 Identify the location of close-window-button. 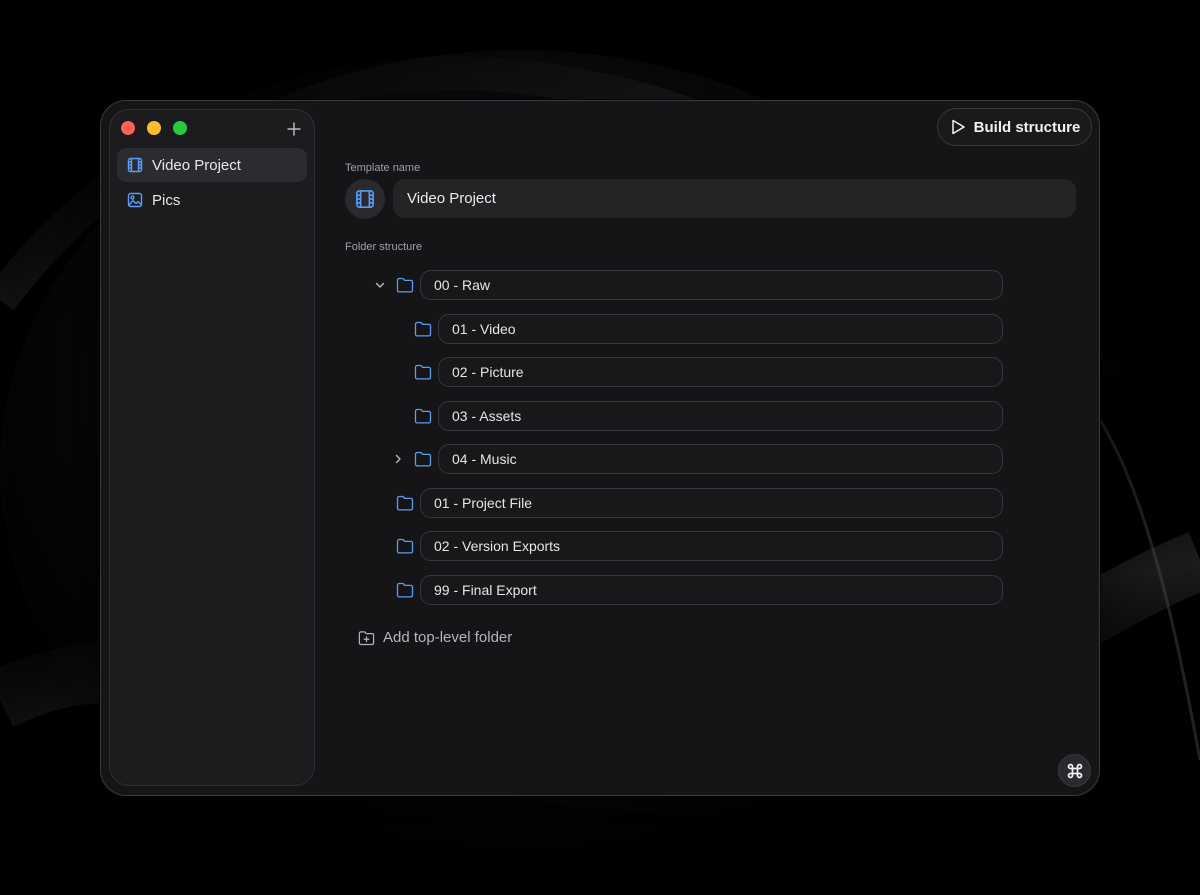
(128, 128).